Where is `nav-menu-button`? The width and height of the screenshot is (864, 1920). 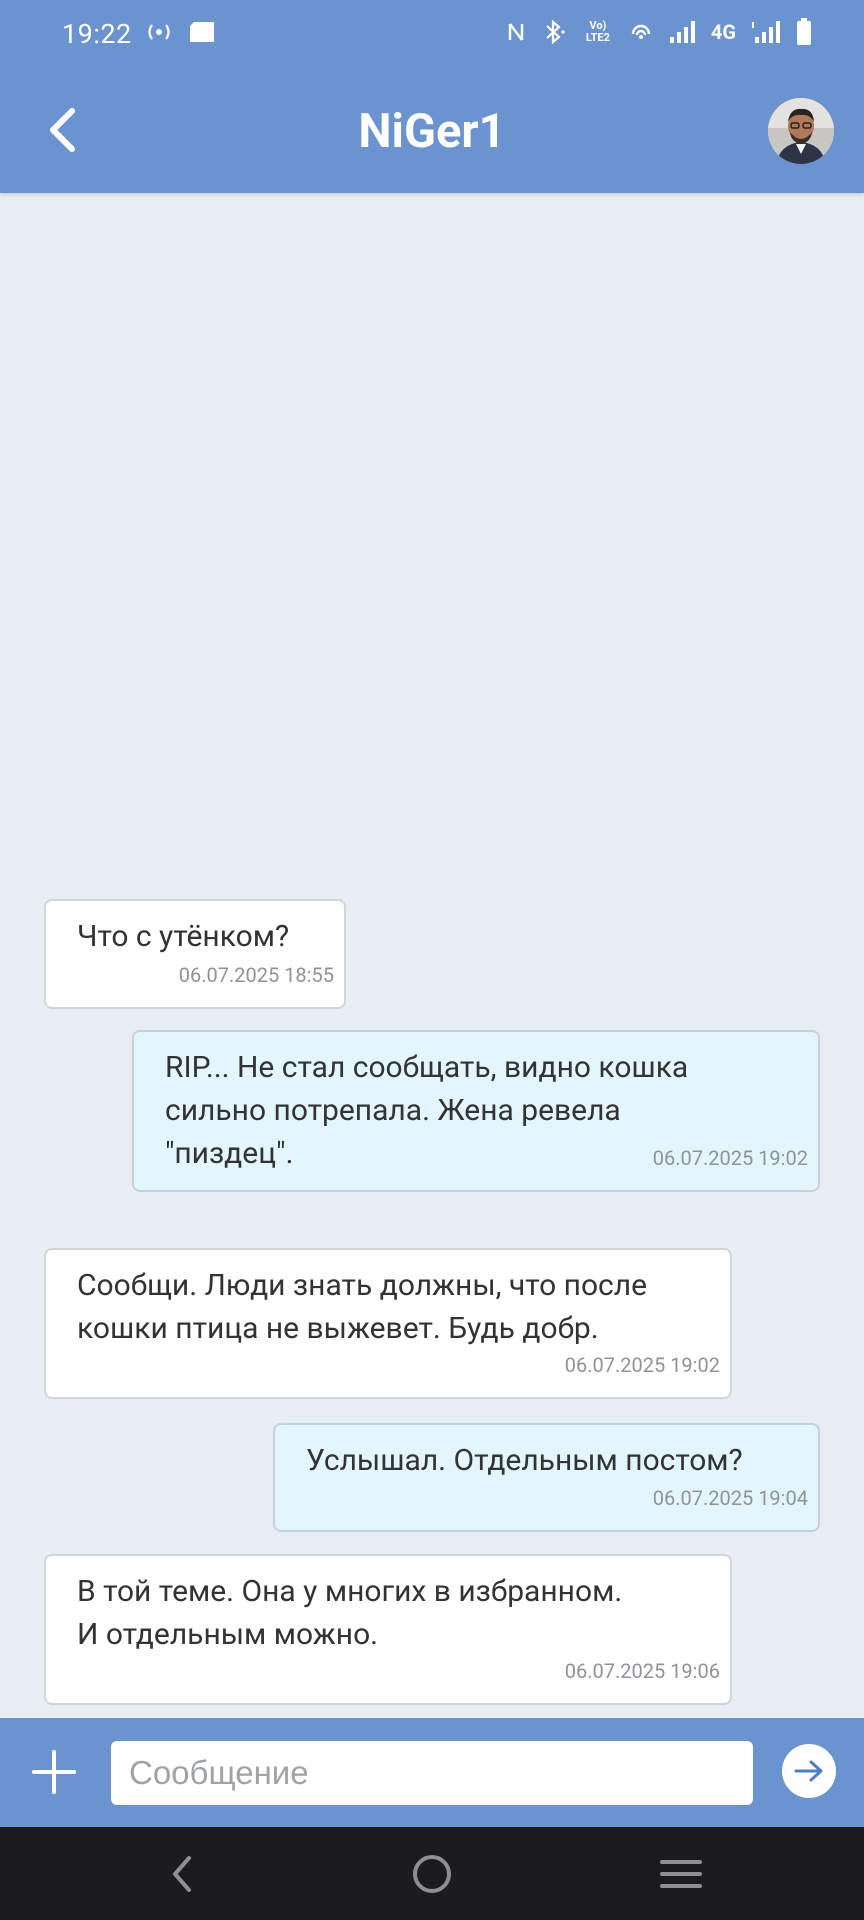
nav-menu-button is located at coordinates (681, 1874).